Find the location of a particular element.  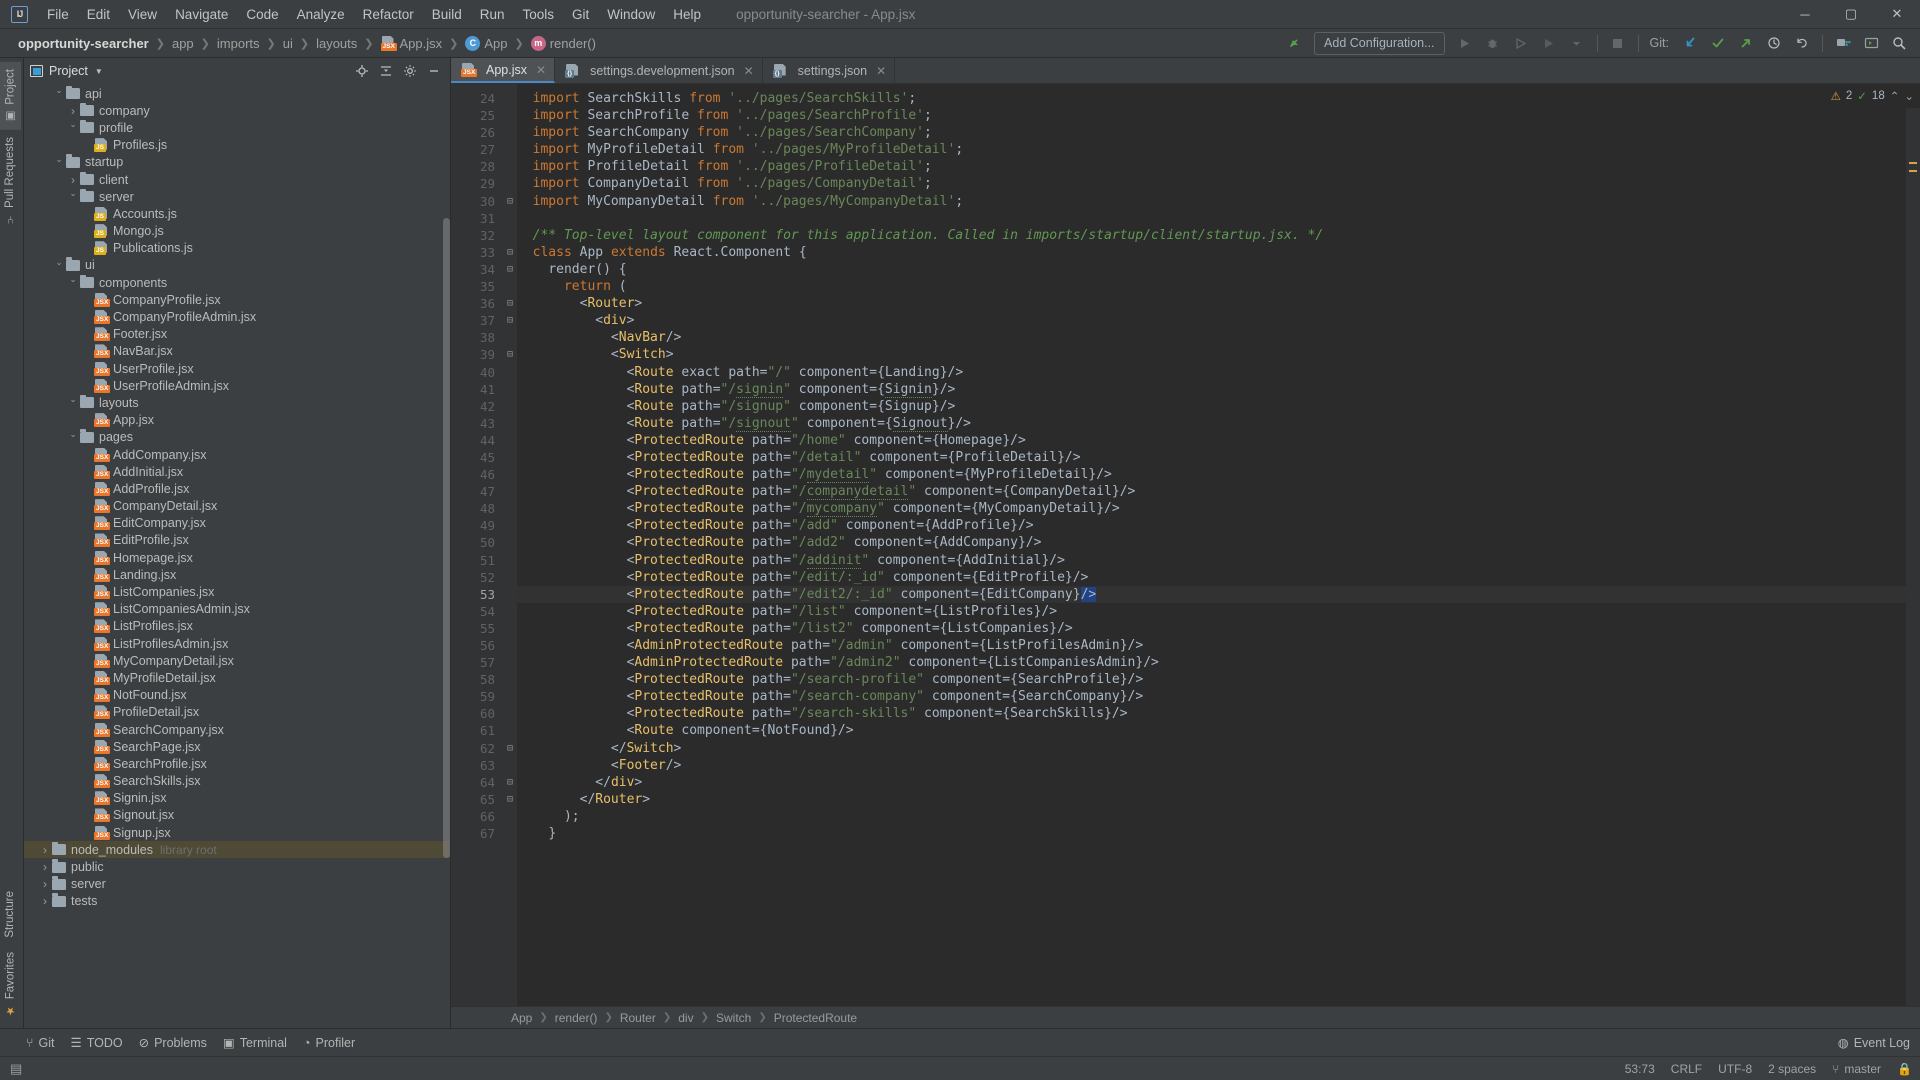

code-line: <Router> is located at coordinates (1211, 303).